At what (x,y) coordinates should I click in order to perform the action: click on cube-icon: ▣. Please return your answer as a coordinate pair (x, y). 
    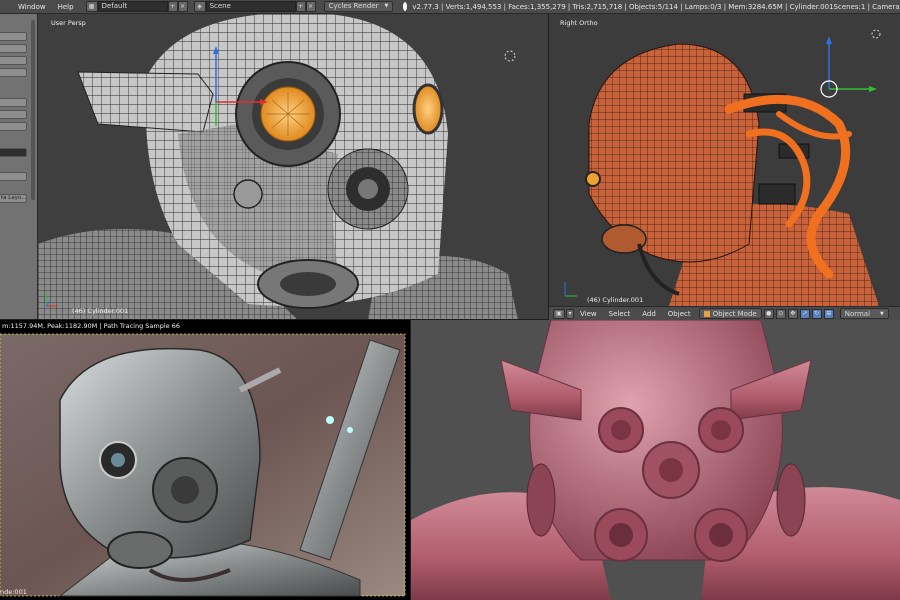
    Looking at the image, I should click on (559, 313).